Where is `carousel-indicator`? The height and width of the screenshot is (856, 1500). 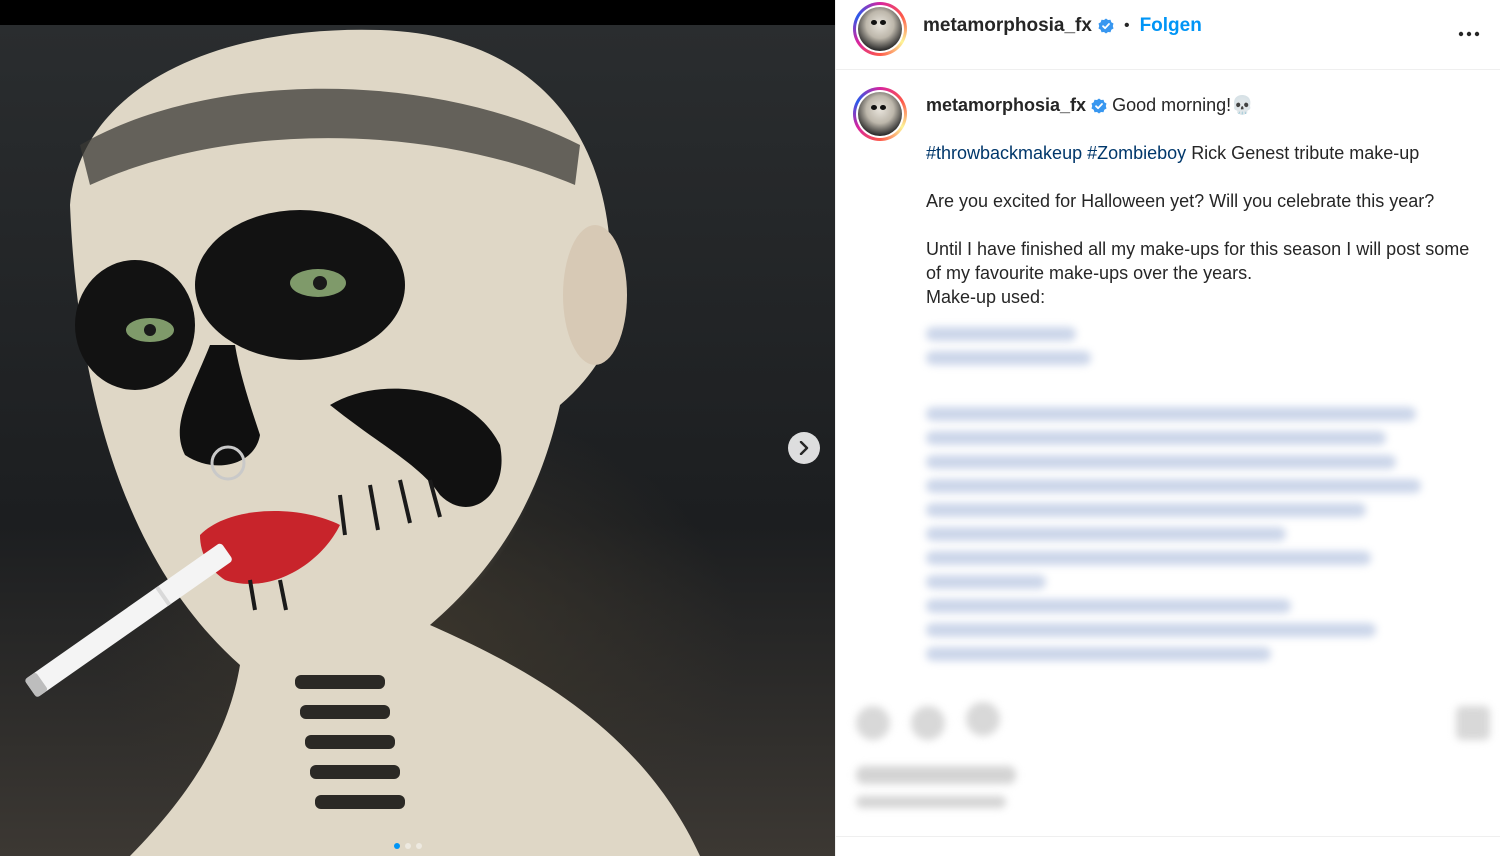 carousel-indicator is located at coordinates (408, 846).